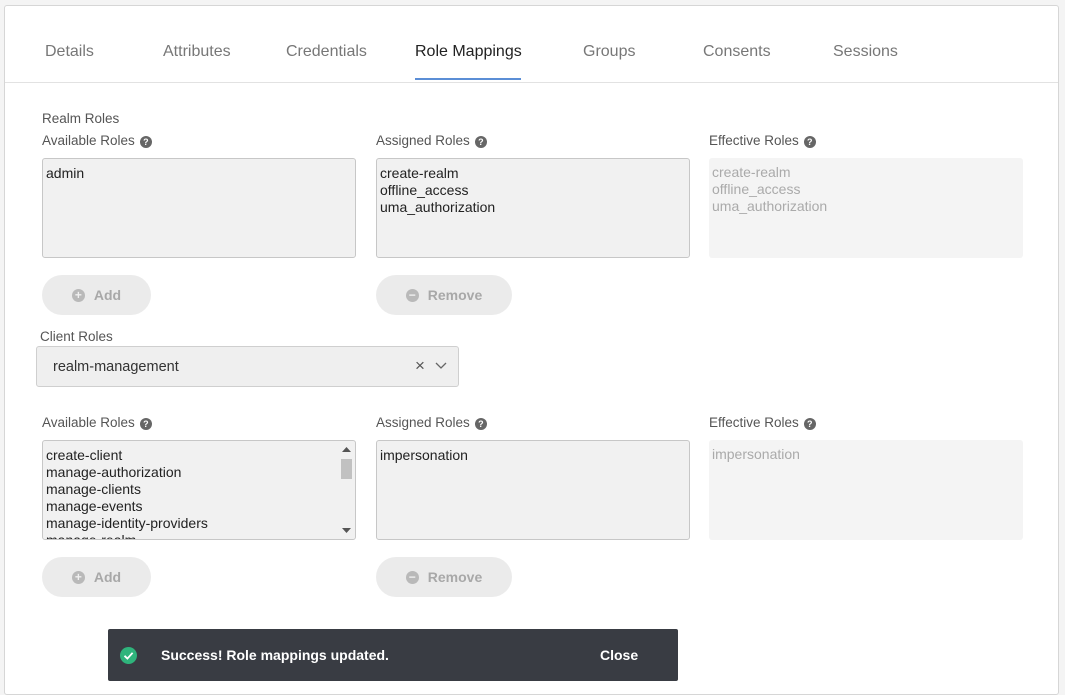 The image size is (1065, 695). Describe the element at coordinates (116, 367) in the screenshot. I see `client-select-value: realm-management` at that location.